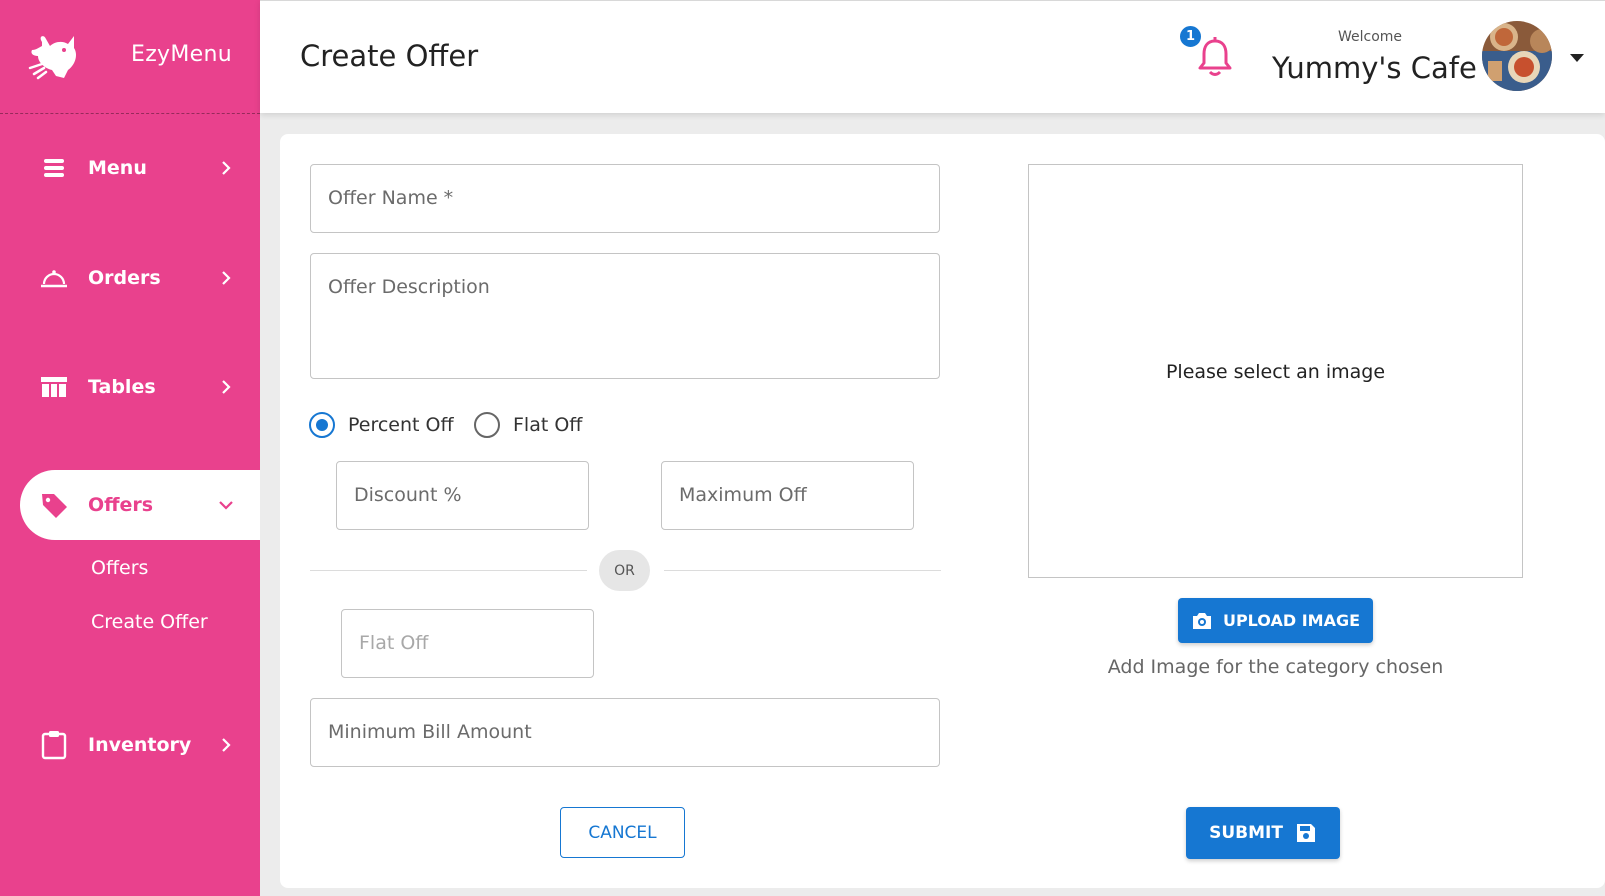 The image size is (1605, 896). I want to click on submit-button: SUBMIT, so click(1263, 833).